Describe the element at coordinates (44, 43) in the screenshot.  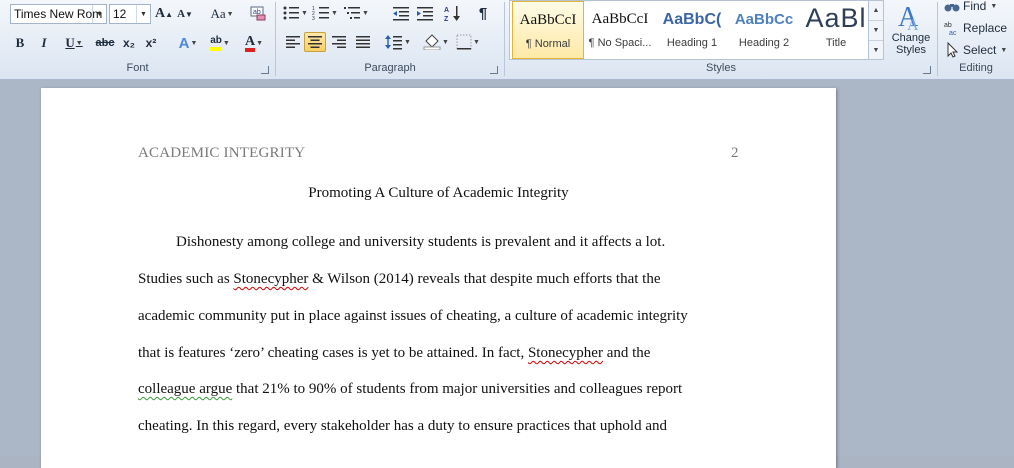
I see `italic-button: I` at that location.